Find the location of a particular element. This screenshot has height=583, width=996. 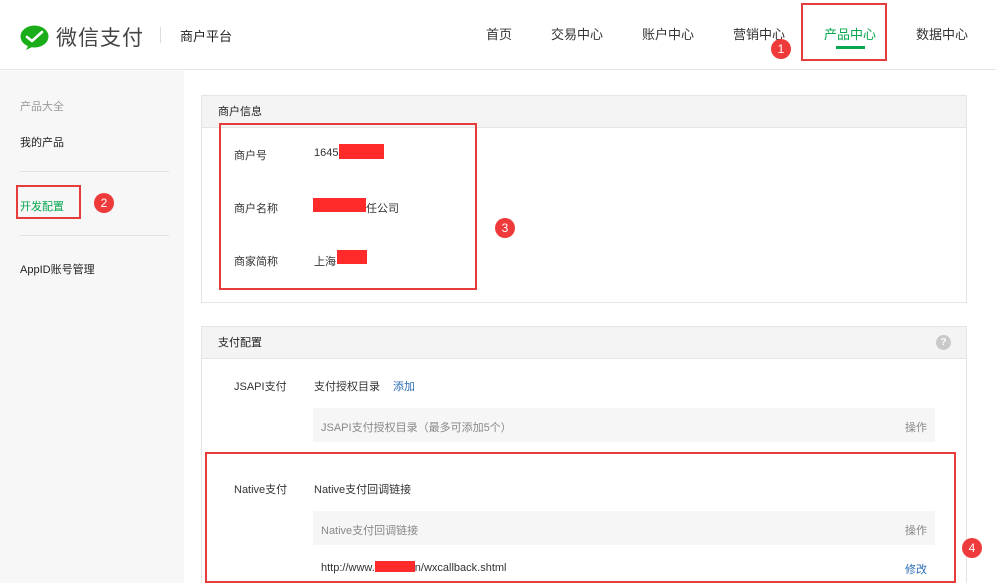

jsapi-table-col-directory: JSAPI支付授权目录（最多可添加5个） is located at coordinates (416, 428).